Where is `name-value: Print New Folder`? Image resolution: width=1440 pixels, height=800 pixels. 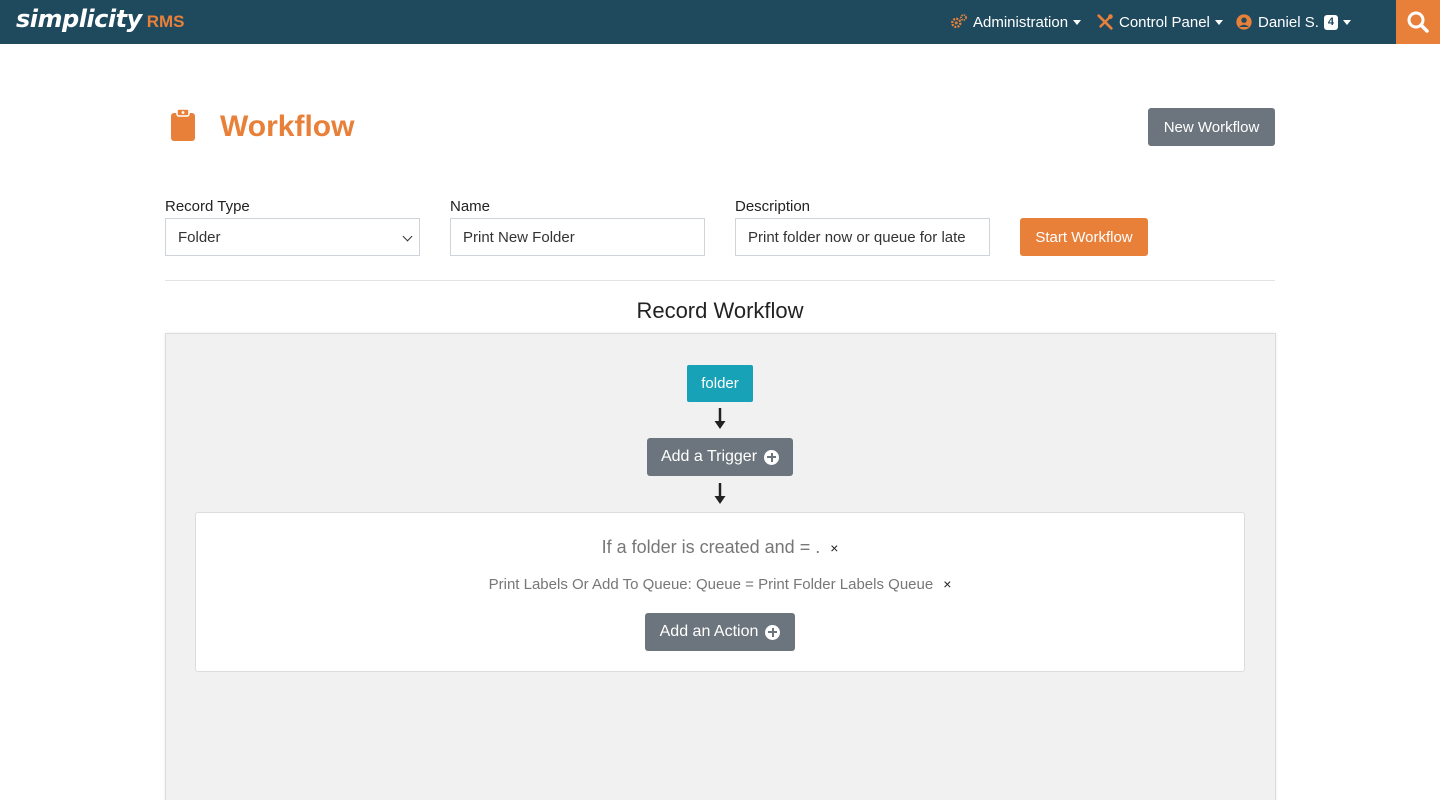 name-value: Print New Folder is located at coordinates (519, 237).